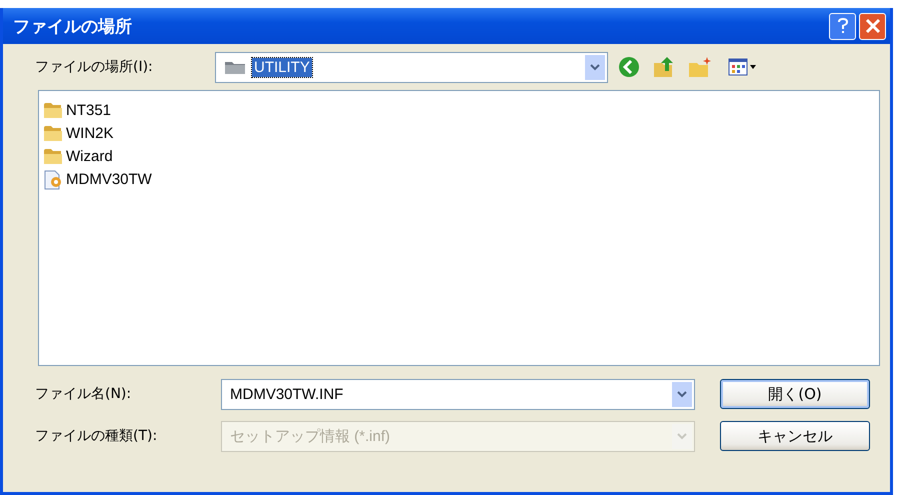 The width and height of the screenshot is (897, 495). What do you see at coordinates (89, 156) in the screenshot?
I see `file-name: Wizard` at bounding box center [89, 156].